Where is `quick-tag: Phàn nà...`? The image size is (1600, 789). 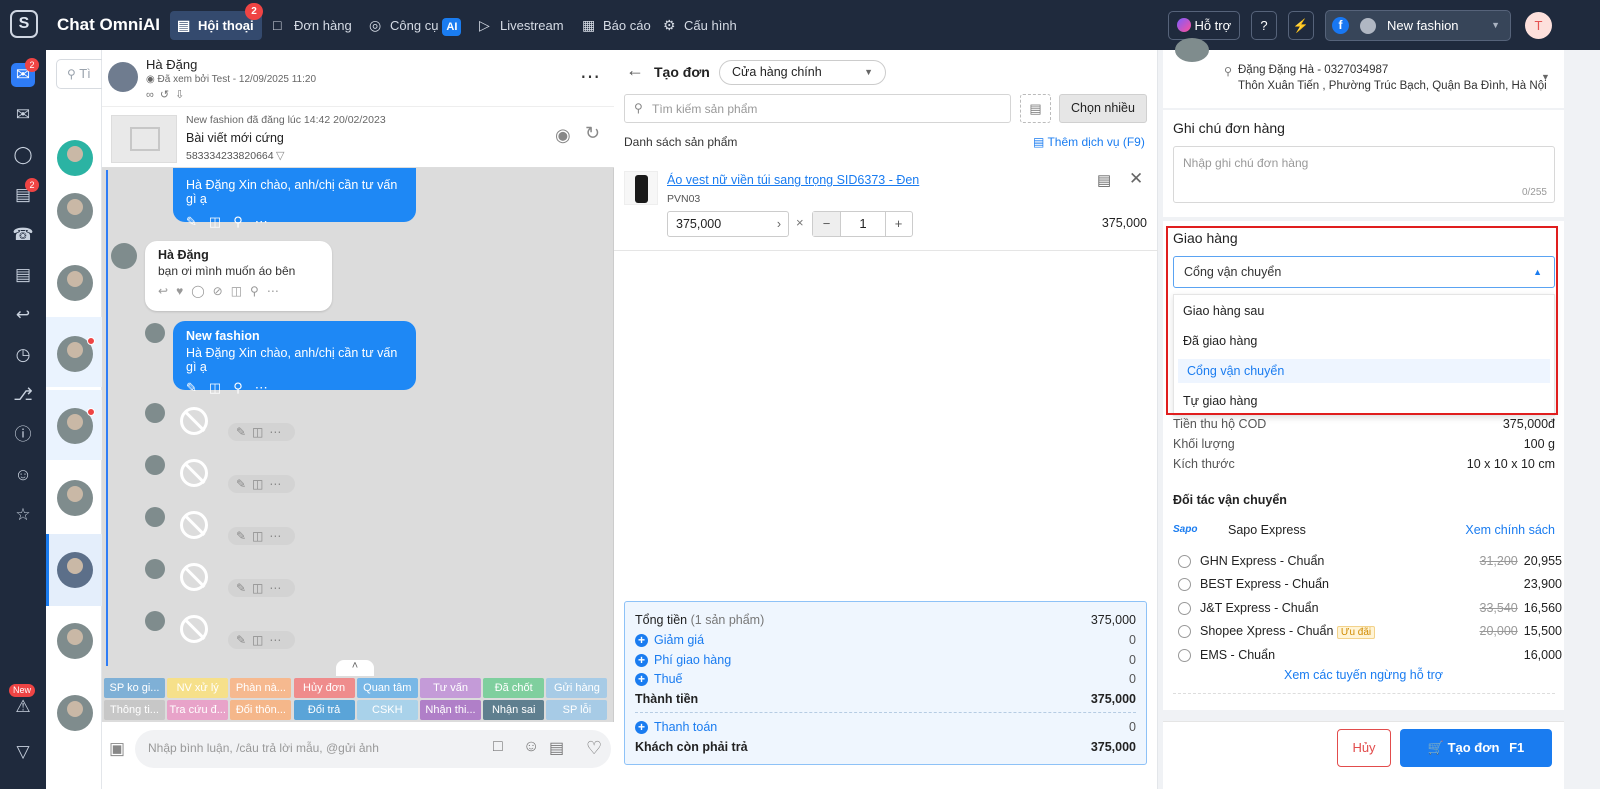
quick-tag: Phàn nà... is located at coordinates (261, 688).